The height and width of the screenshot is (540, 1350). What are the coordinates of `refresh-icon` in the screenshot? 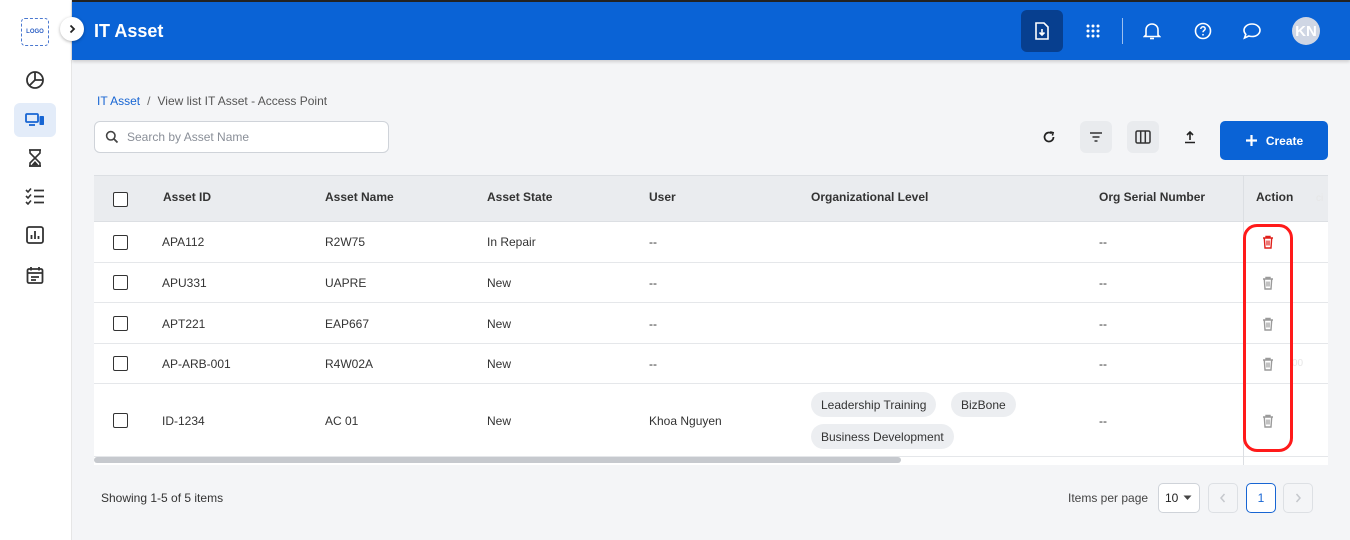 It's located at (1049, 137).